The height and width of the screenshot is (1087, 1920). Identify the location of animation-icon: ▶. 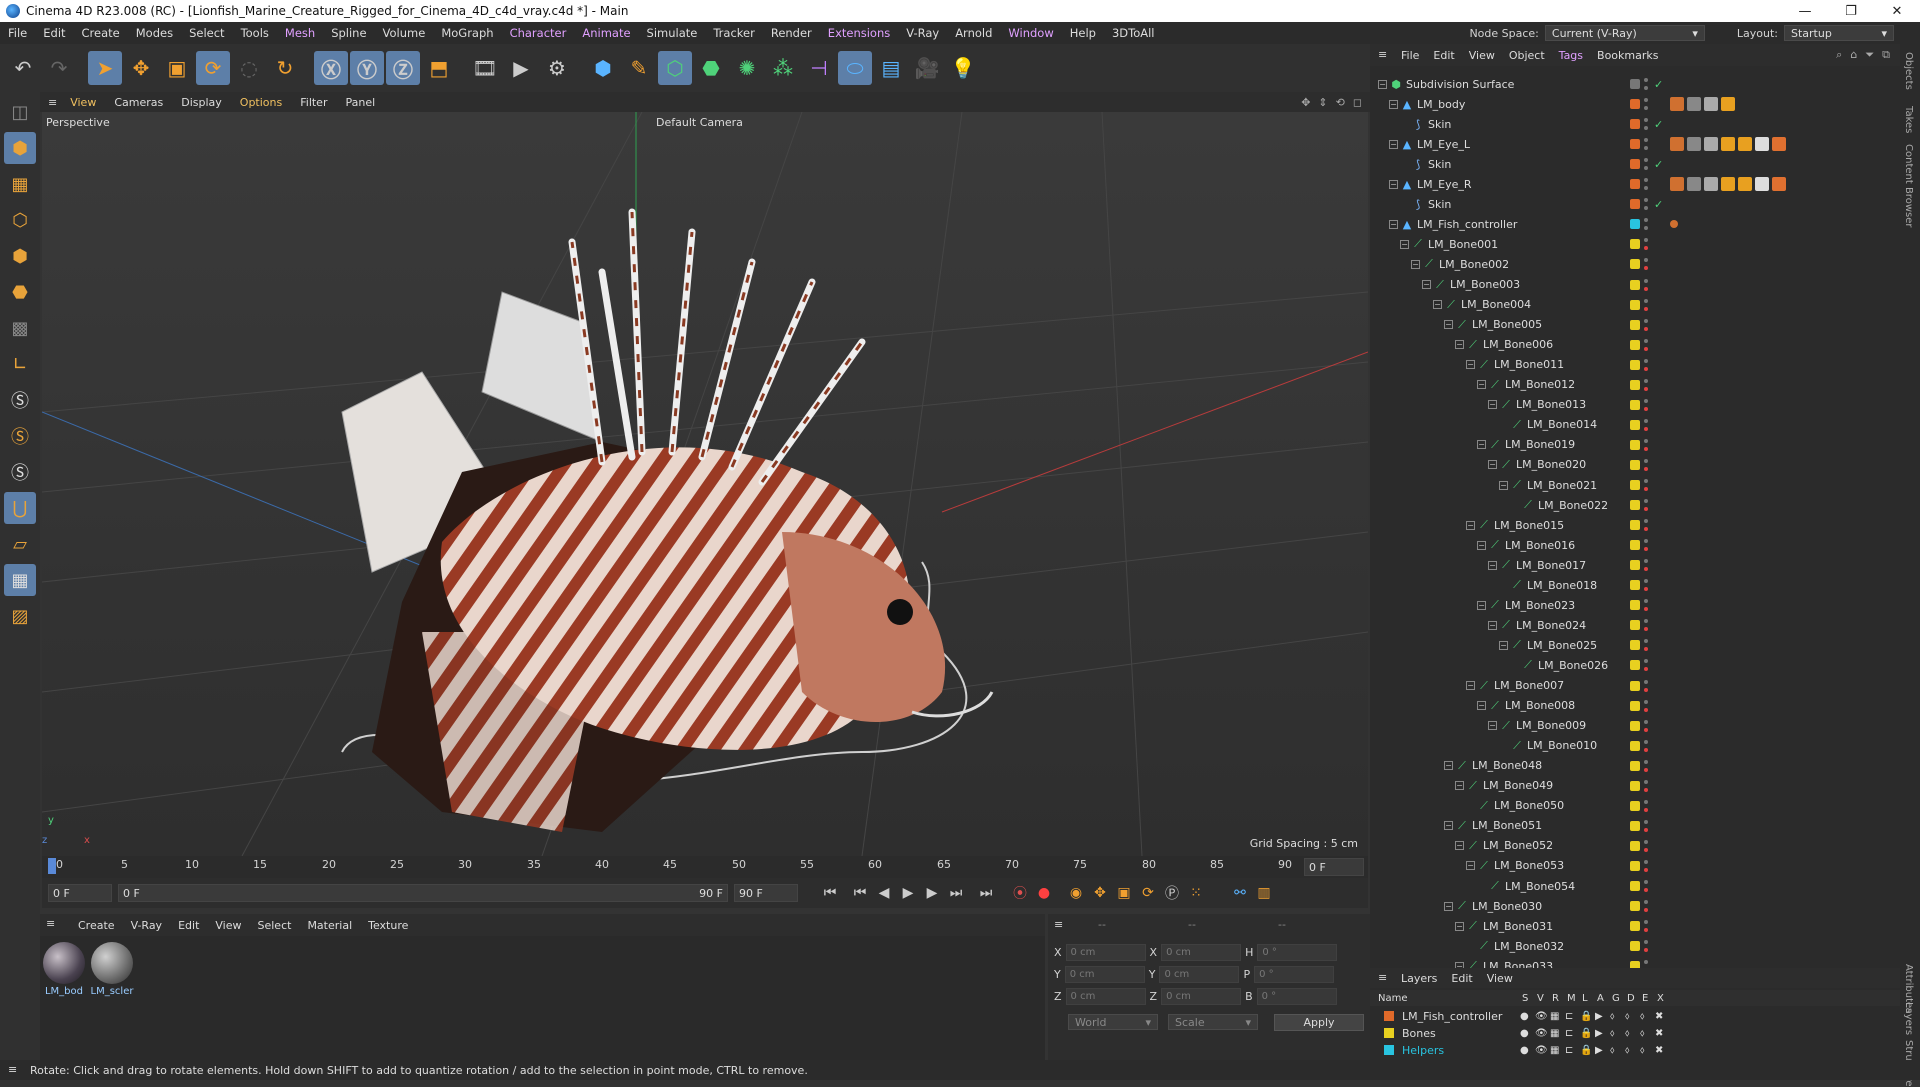
(1599, 1016).